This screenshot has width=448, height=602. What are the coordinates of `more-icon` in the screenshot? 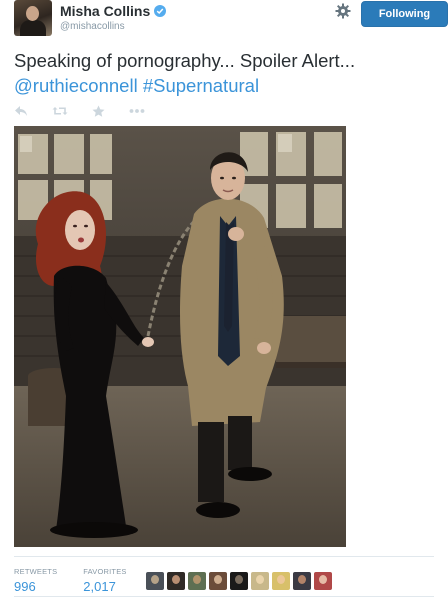 It's located at (137, 111).